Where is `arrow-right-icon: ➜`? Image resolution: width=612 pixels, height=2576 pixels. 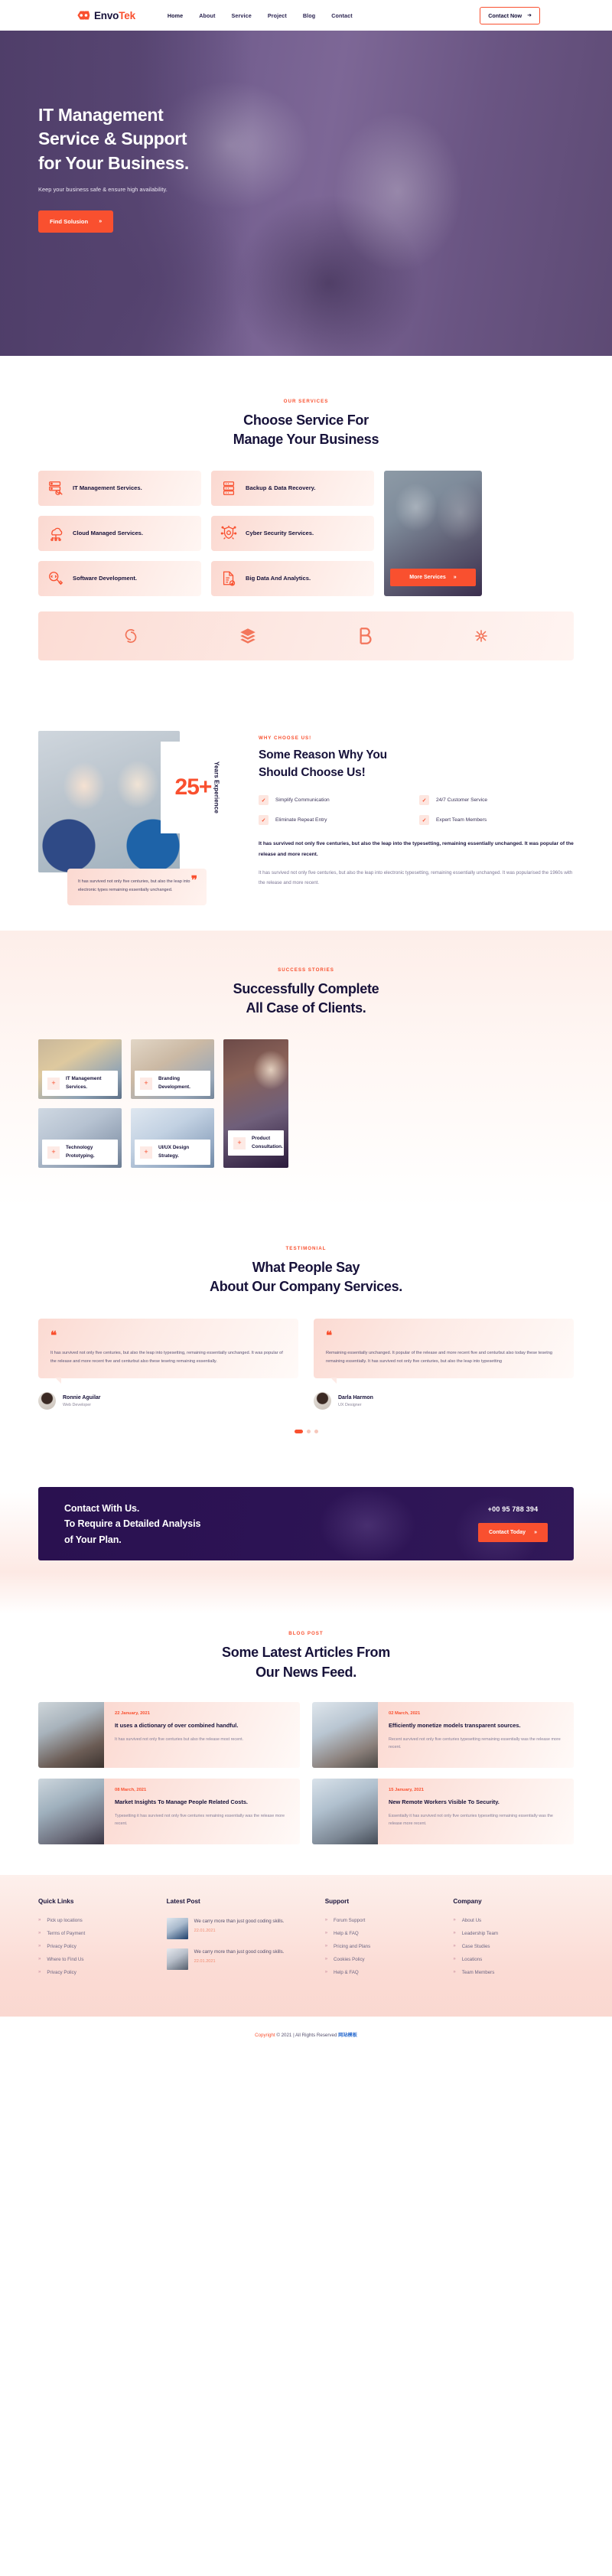 arrow-right-icon: ➜ is located at coordinates (529, 15).